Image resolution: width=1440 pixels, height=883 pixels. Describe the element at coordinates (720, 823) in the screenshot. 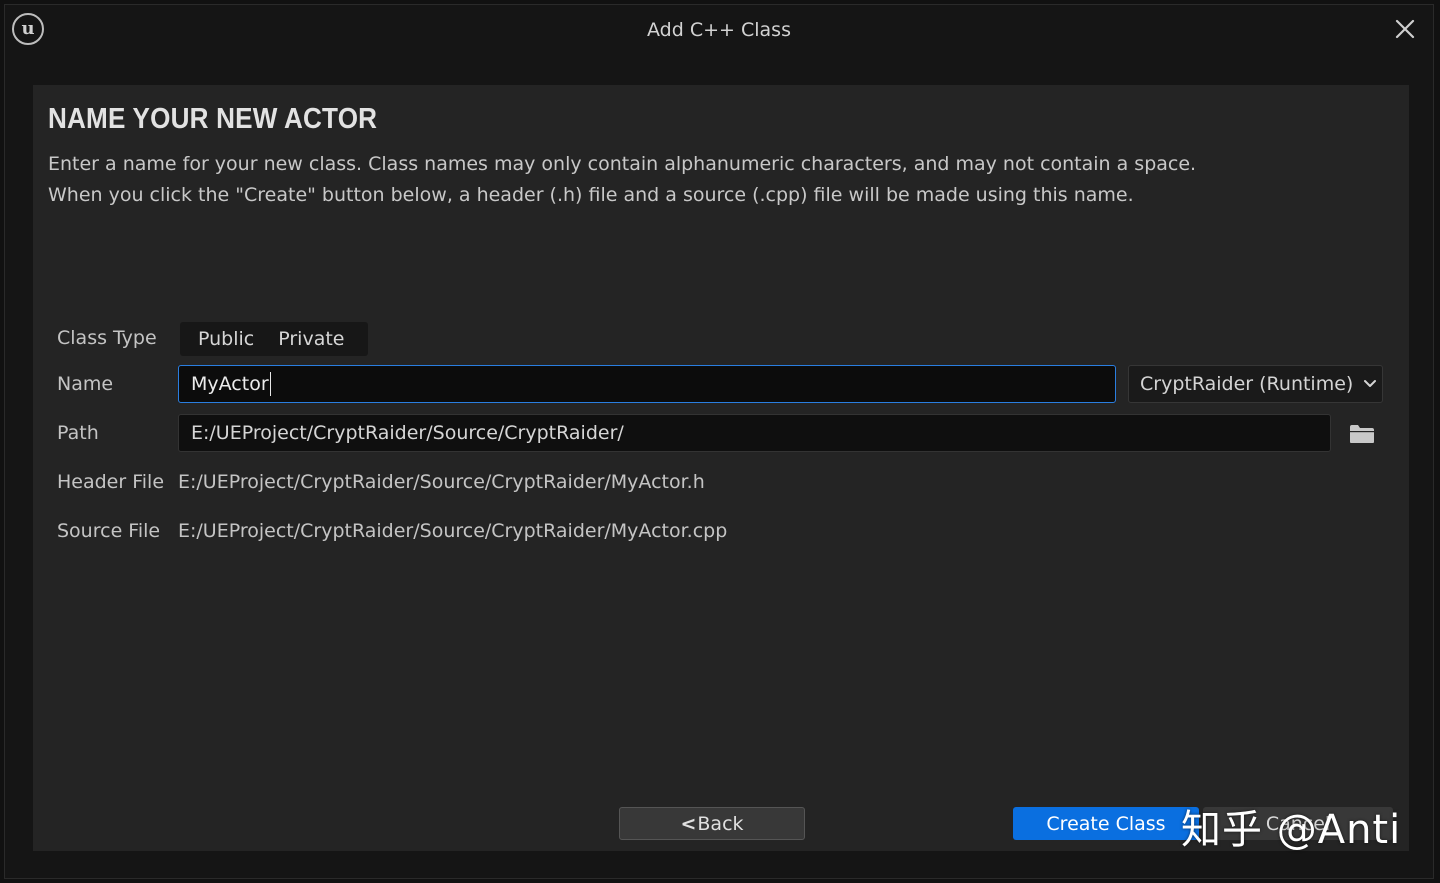

I see `back-button-label: Back` at that location.